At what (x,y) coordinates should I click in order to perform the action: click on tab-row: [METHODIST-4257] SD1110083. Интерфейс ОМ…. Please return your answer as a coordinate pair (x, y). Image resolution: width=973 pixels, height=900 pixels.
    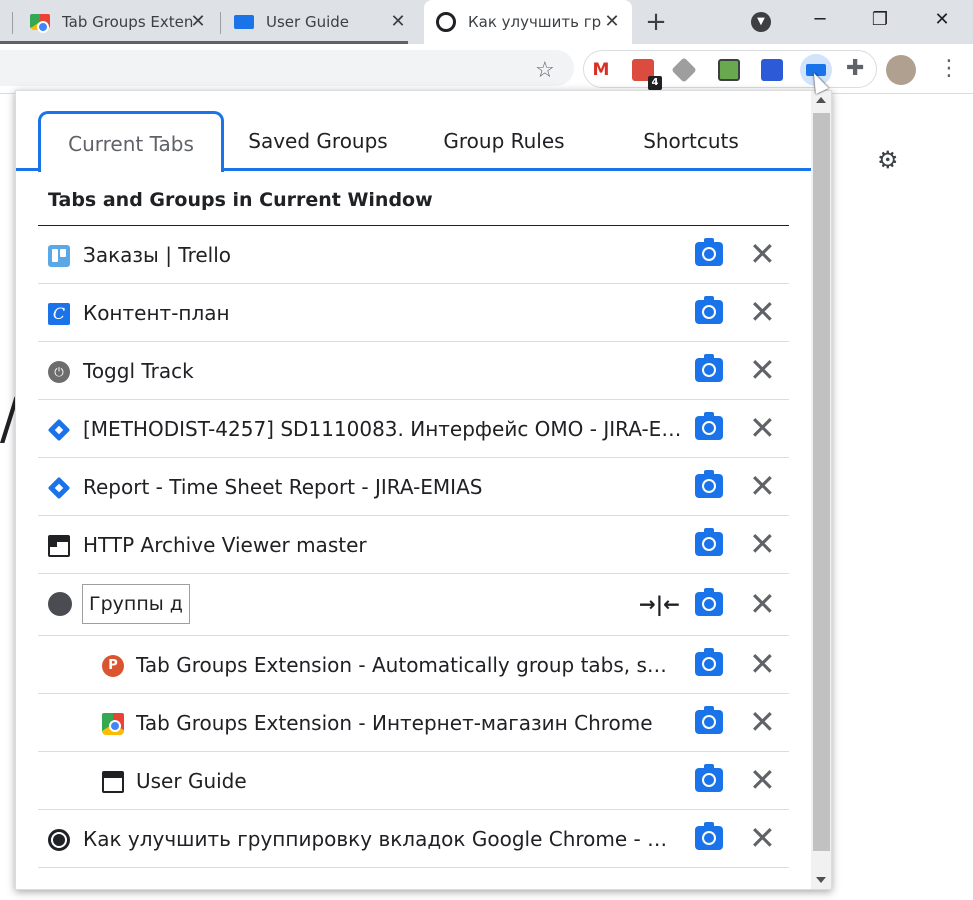
    Looking at the image, I should click on (413, 429).